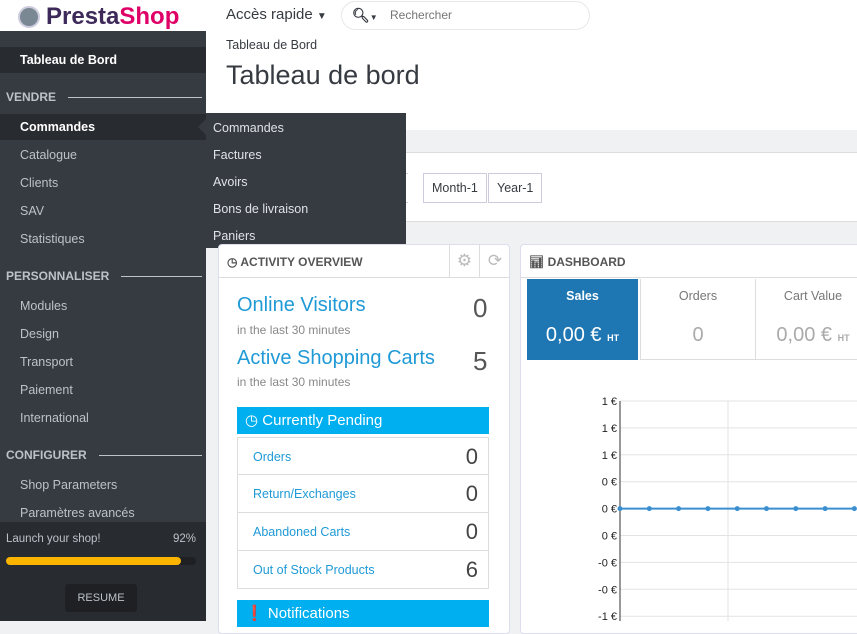  Describe the element at coordinates (58, 276) in the screenshot. I see `section-title: PERSONNALISER` at that location.